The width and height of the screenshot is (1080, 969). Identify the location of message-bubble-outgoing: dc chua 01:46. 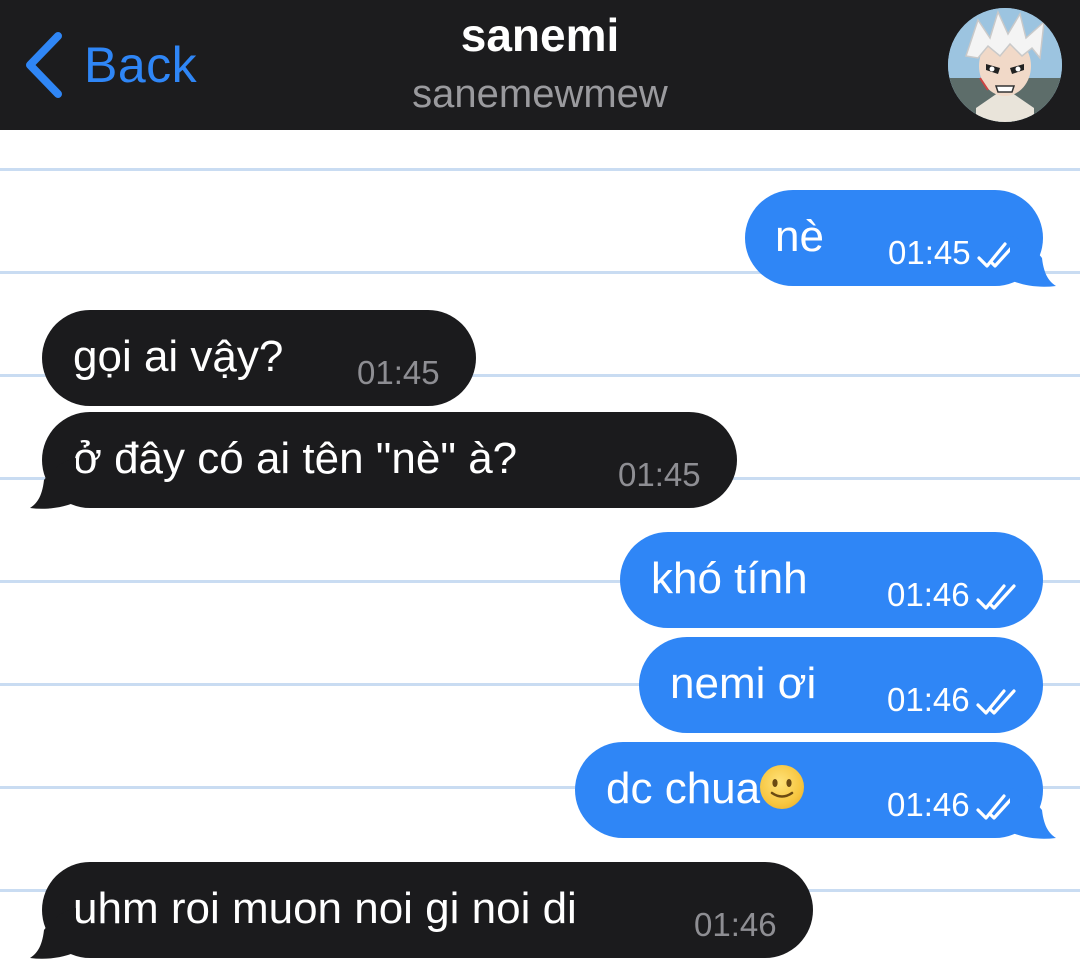
(809, 790).